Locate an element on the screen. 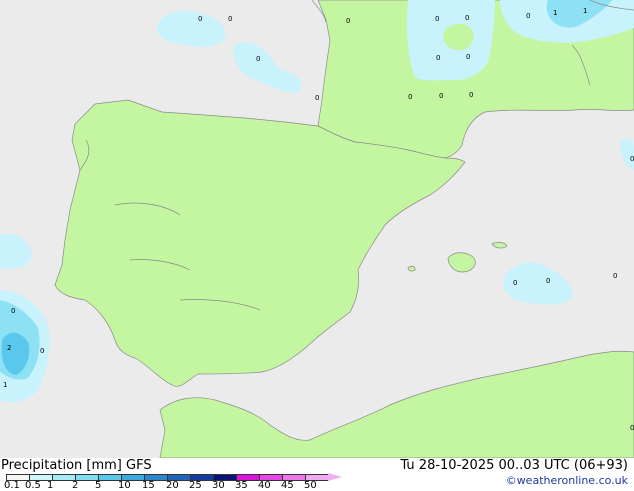  forecast-datetime: Tu 28-10-2025 00..03 UTC (06+93) is located at coordinates (514, 465).